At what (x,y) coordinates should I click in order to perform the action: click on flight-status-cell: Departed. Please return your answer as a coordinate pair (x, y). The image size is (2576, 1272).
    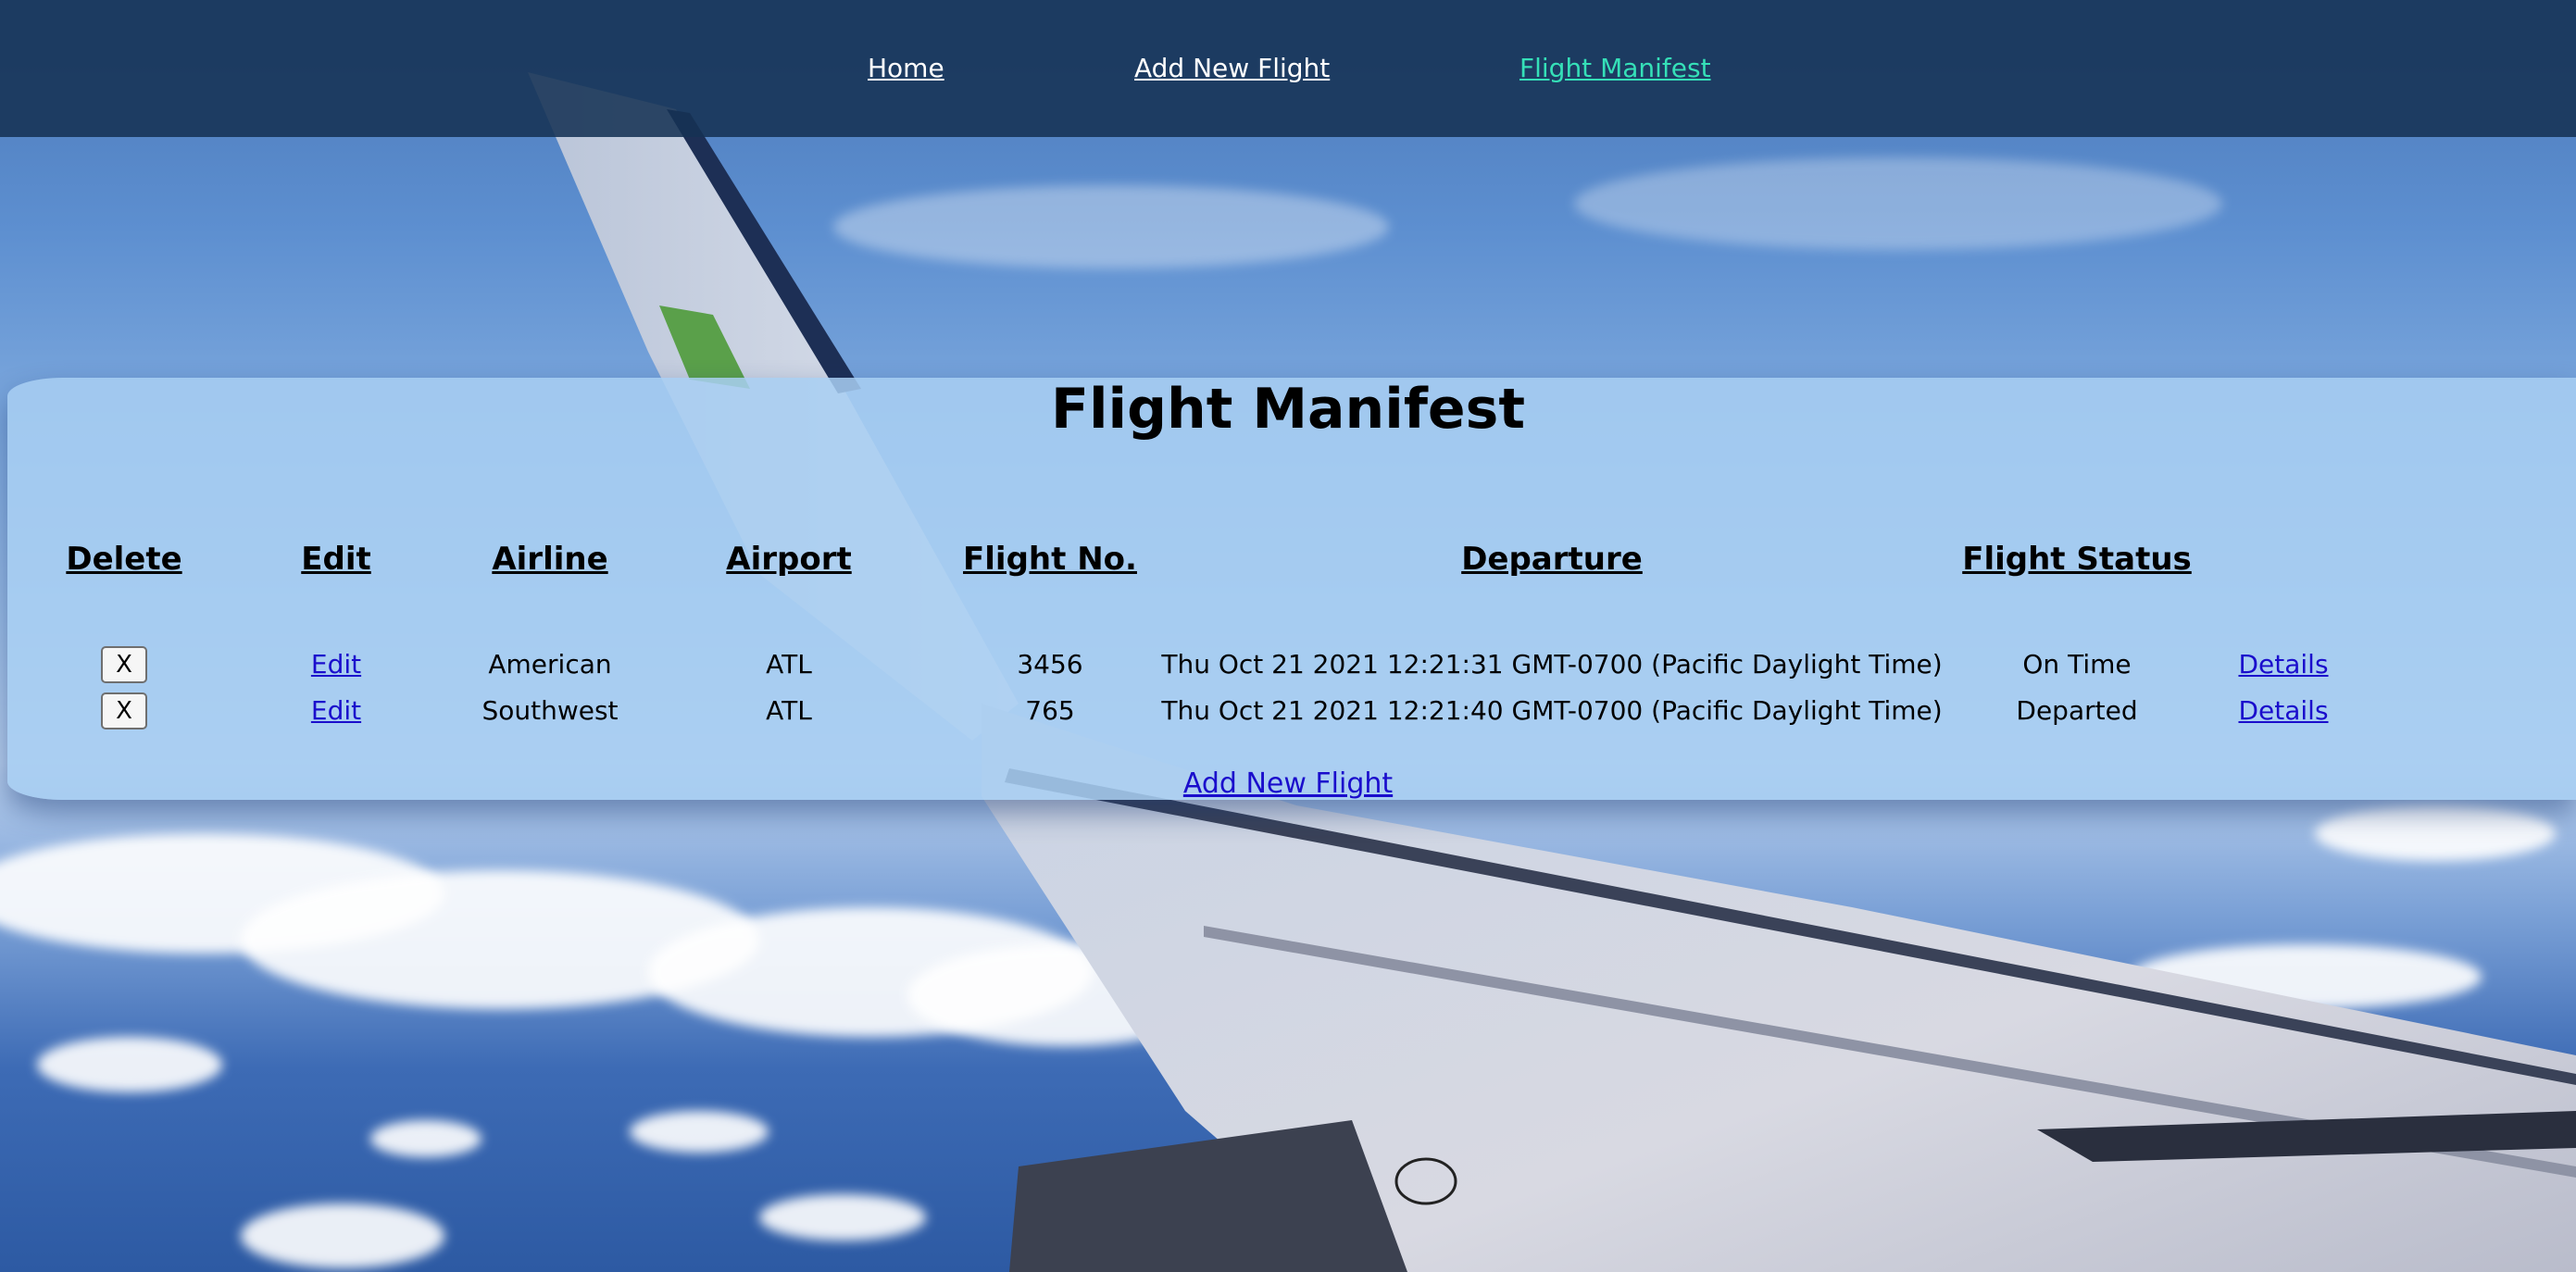
    Looking at the image, I should click on (2077, 711).